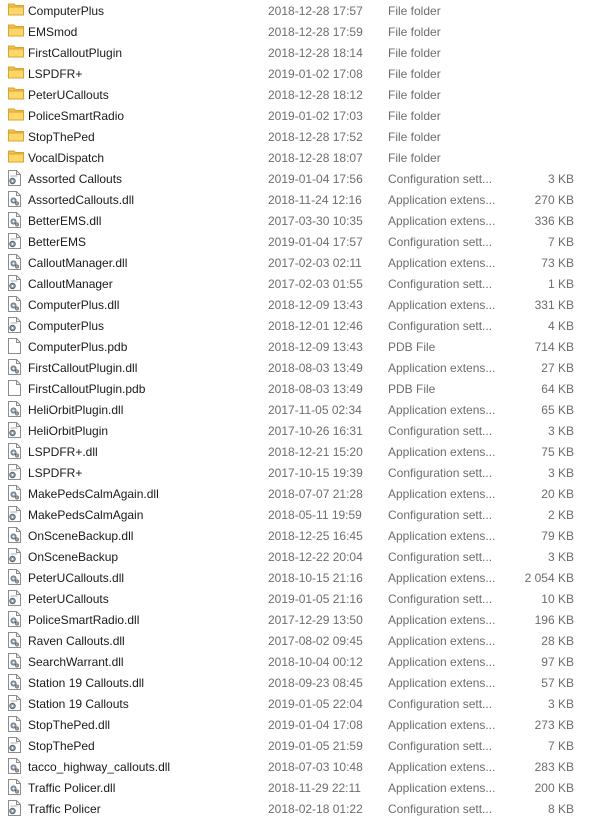 Image resolution: width=604 pixels, height=832 pixels. What do you see at coordinates (315, 200) in the screenshot?
I see `file-date-modified: 2018-11-24 12:16` at bounding box center [315, 200].